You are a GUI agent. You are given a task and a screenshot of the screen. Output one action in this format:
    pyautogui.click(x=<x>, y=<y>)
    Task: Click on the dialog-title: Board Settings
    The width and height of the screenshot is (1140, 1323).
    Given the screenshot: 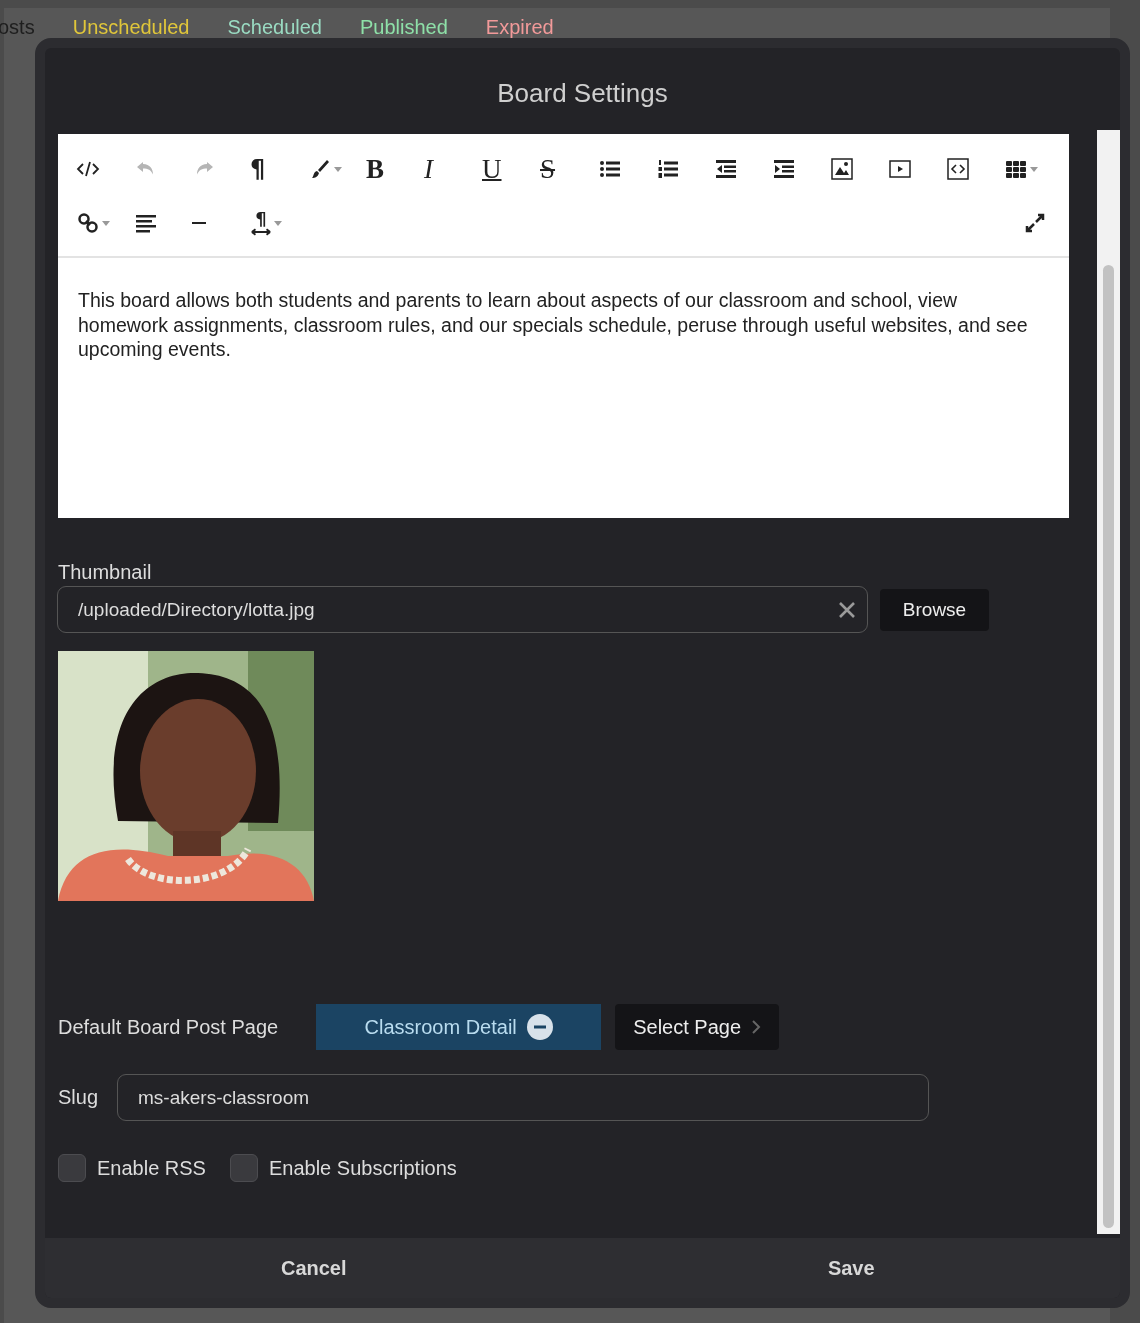 What is the action you would take?
    pyautogui.click(x=582, y=93)
    